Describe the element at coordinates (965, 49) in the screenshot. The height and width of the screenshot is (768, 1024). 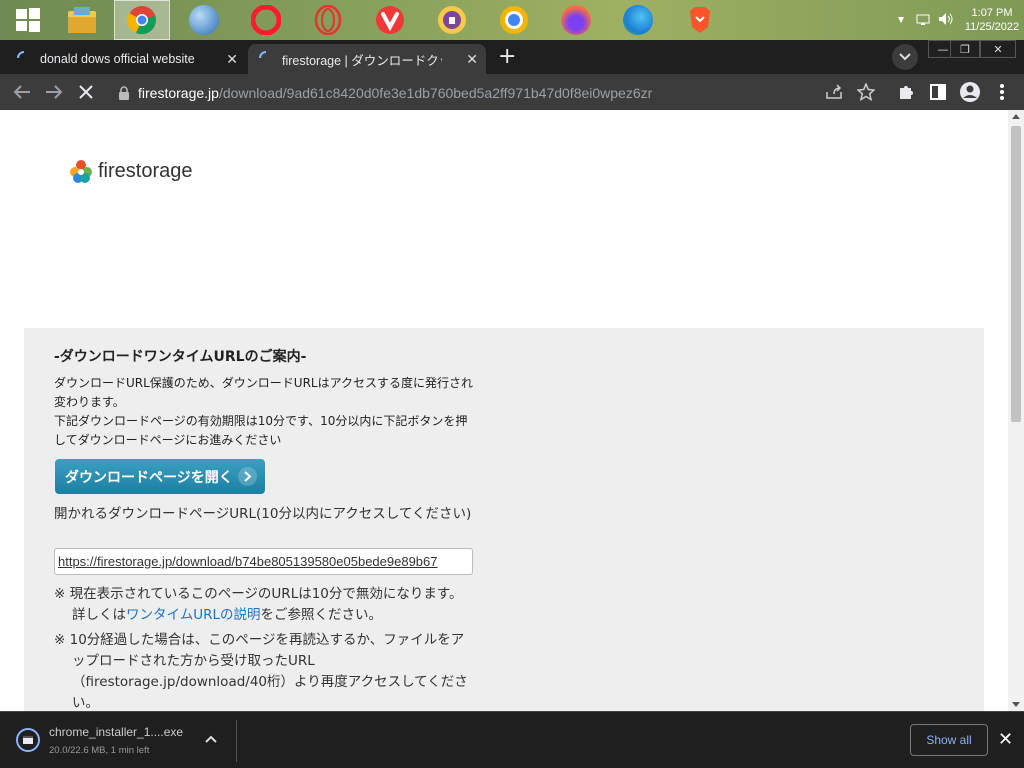
I see `maximize-button: ❐` at that location.